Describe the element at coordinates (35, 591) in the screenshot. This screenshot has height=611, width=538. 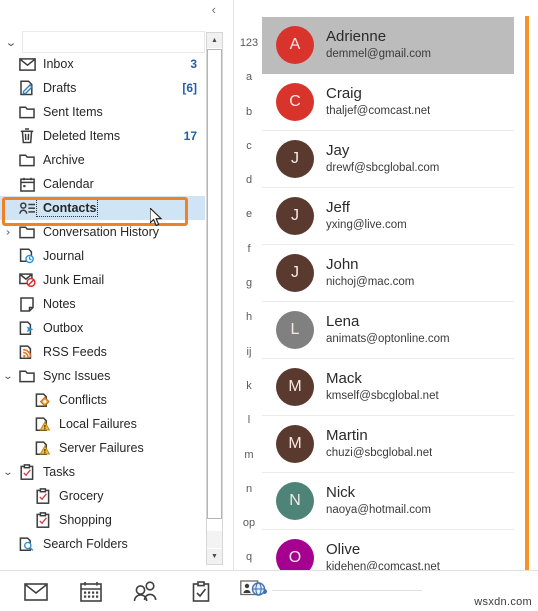
I see `nav-mail-button` at that location.